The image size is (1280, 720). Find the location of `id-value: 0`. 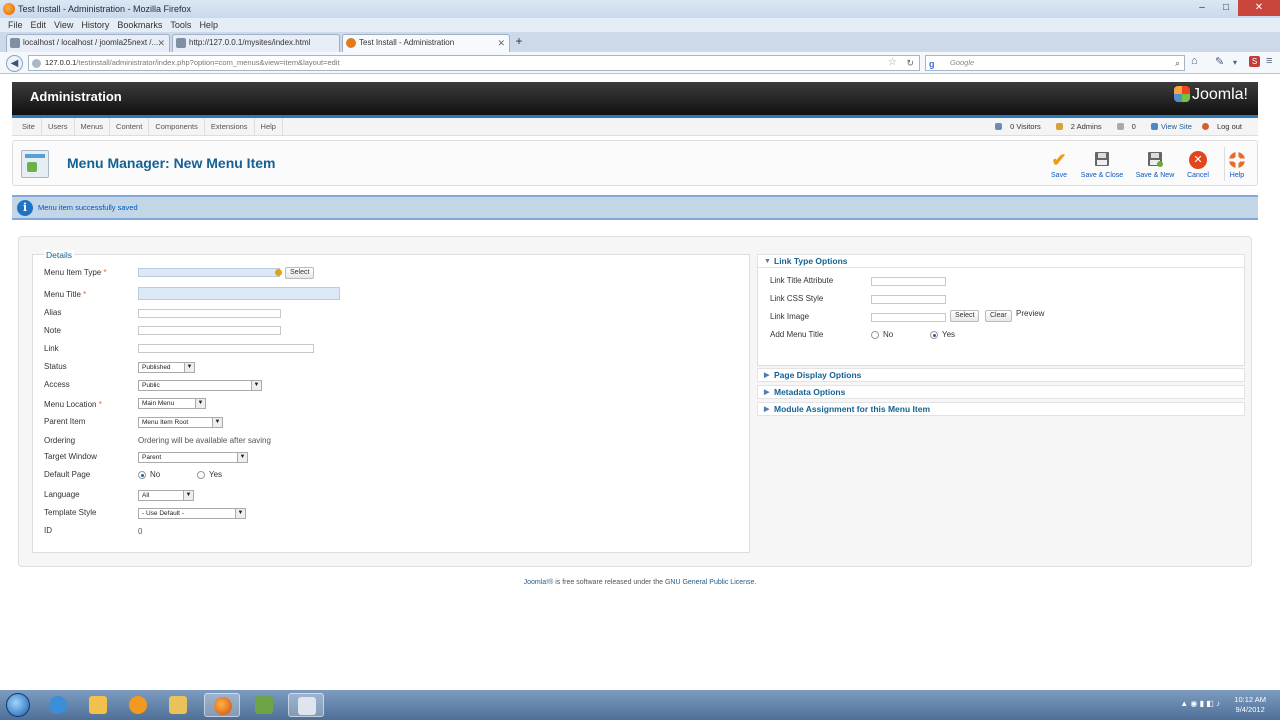

id-value: 0 is located at coordinates (140, 531).